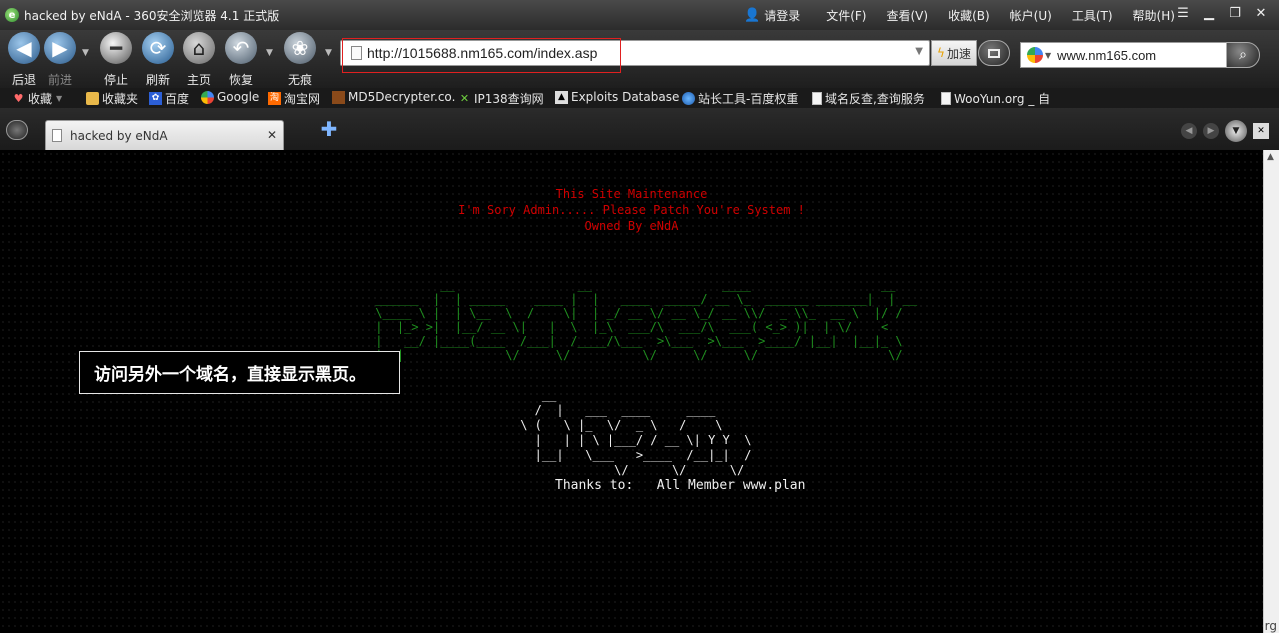  I want to click on bookmark-label: Exploits Database, so click(625, 97).